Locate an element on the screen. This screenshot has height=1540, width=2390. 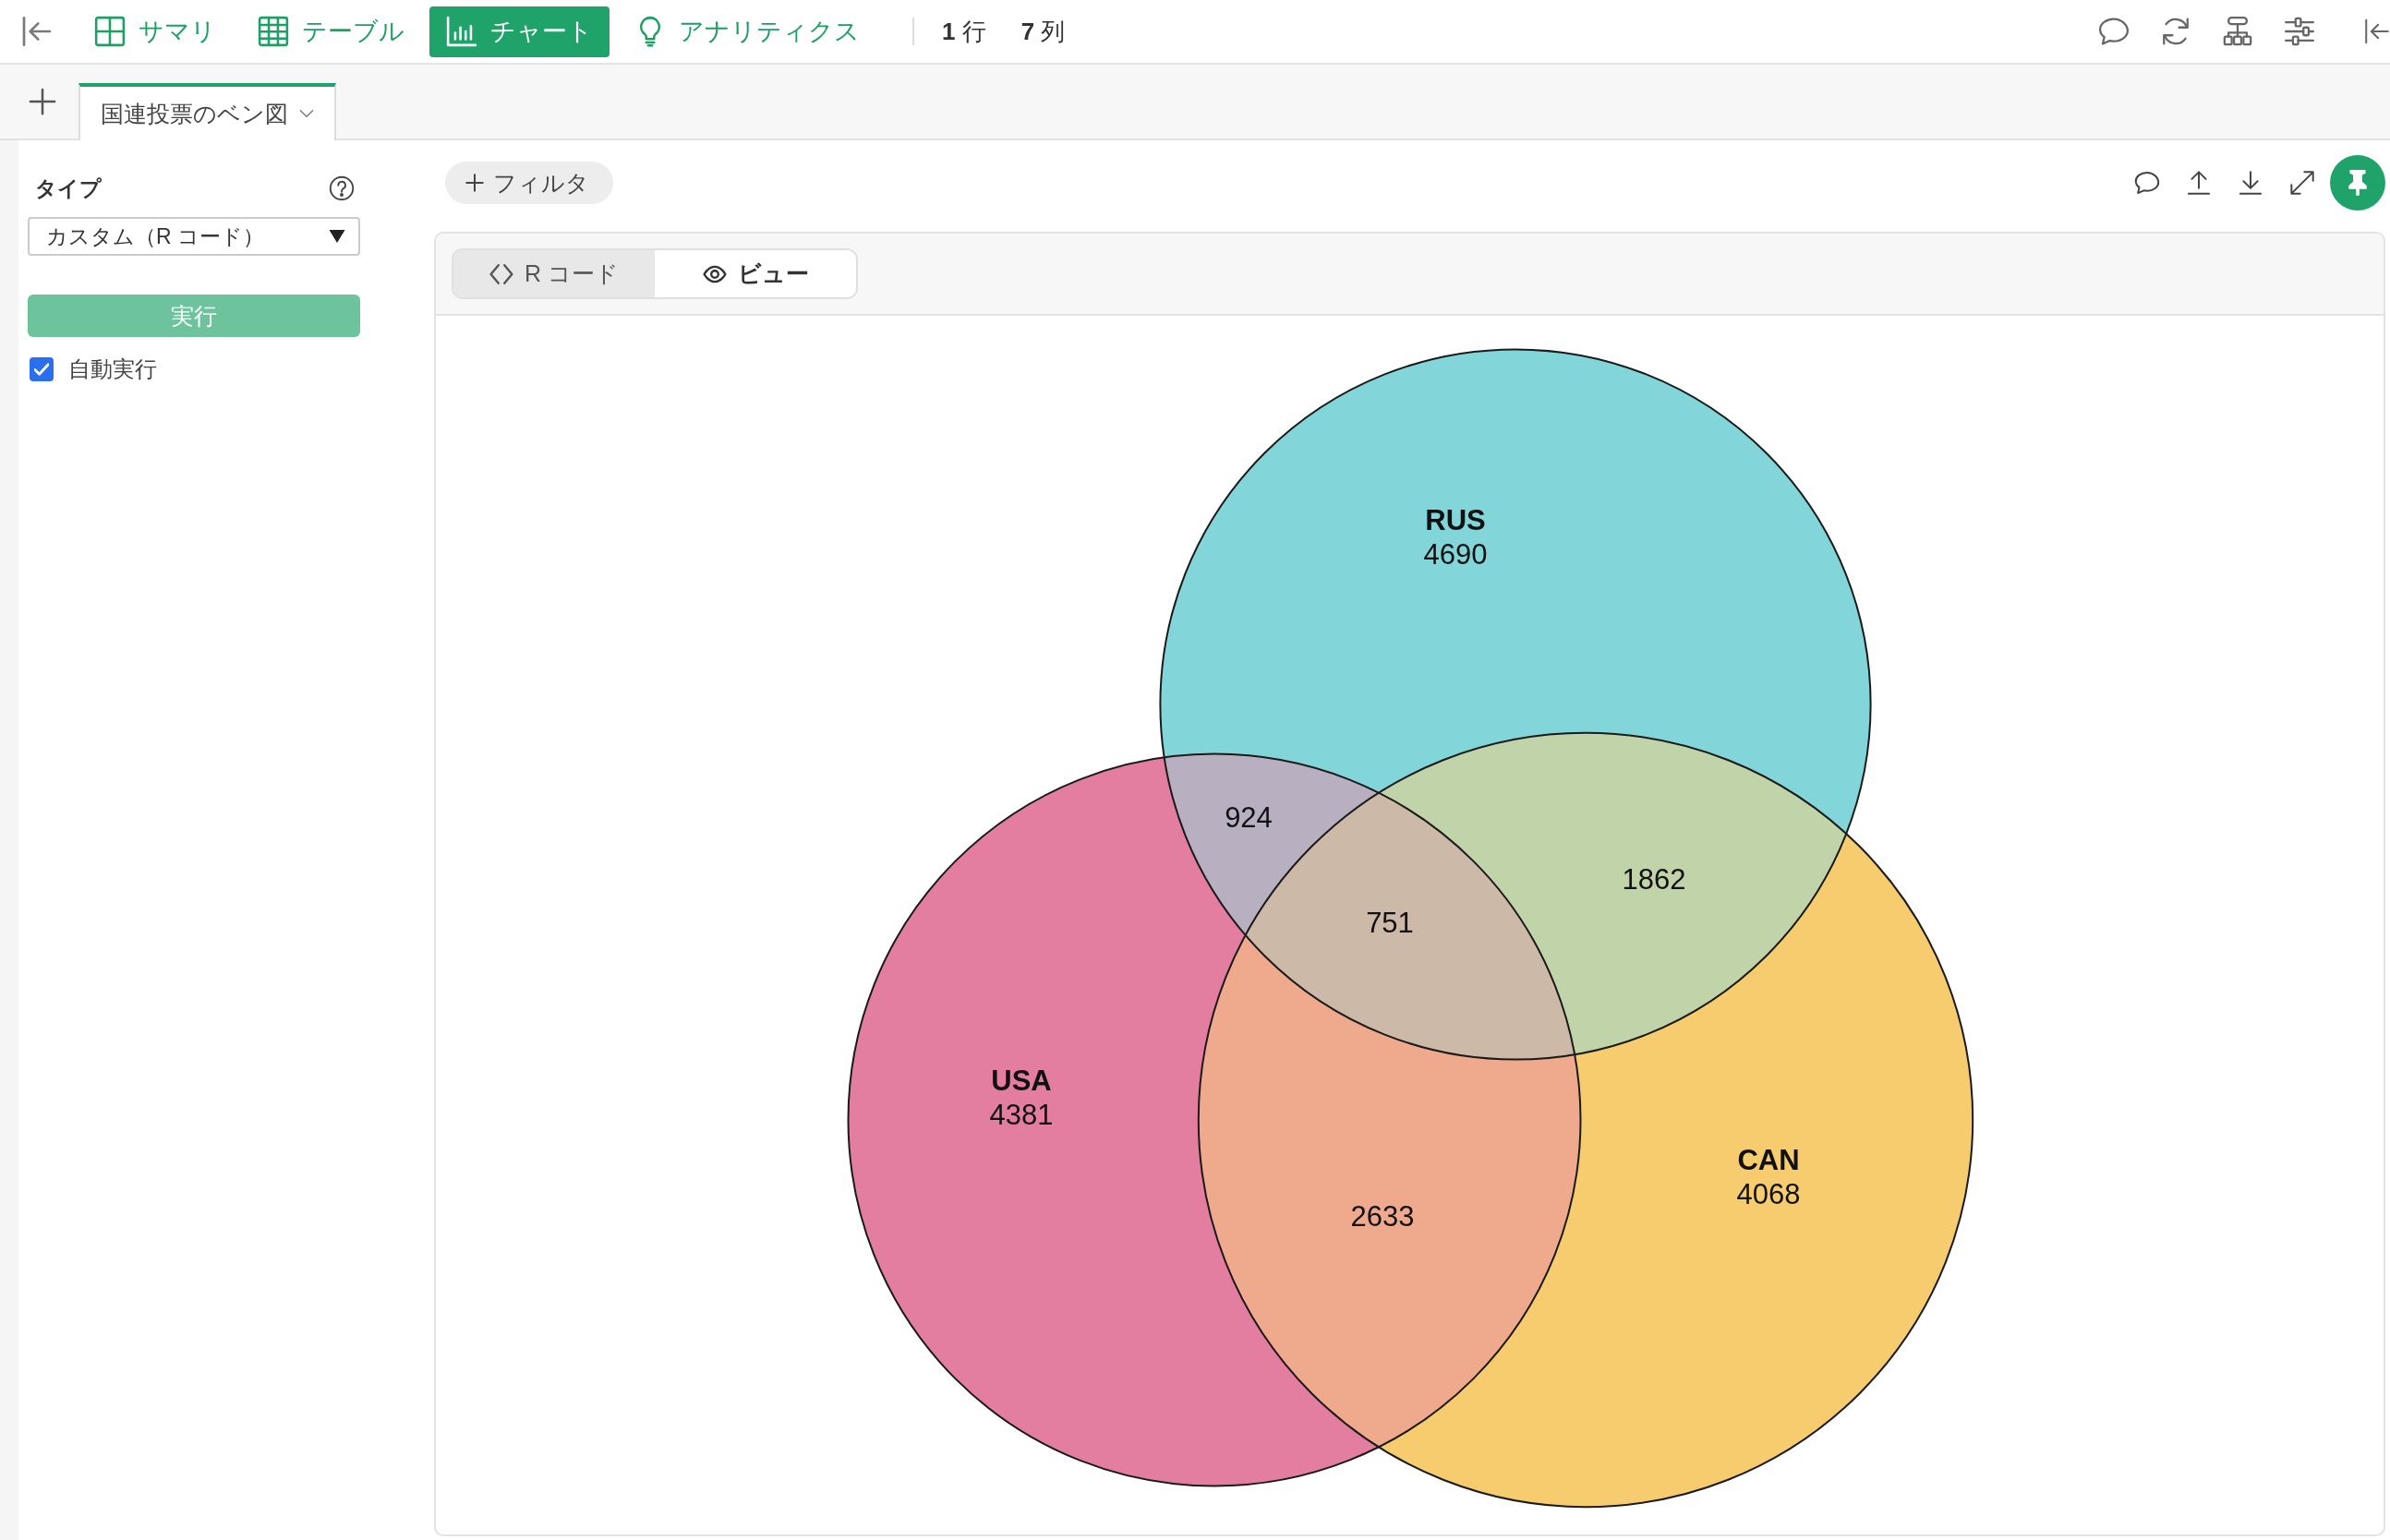
document-tab: 国連投票のベン図 is located at coordinates (207, 112).